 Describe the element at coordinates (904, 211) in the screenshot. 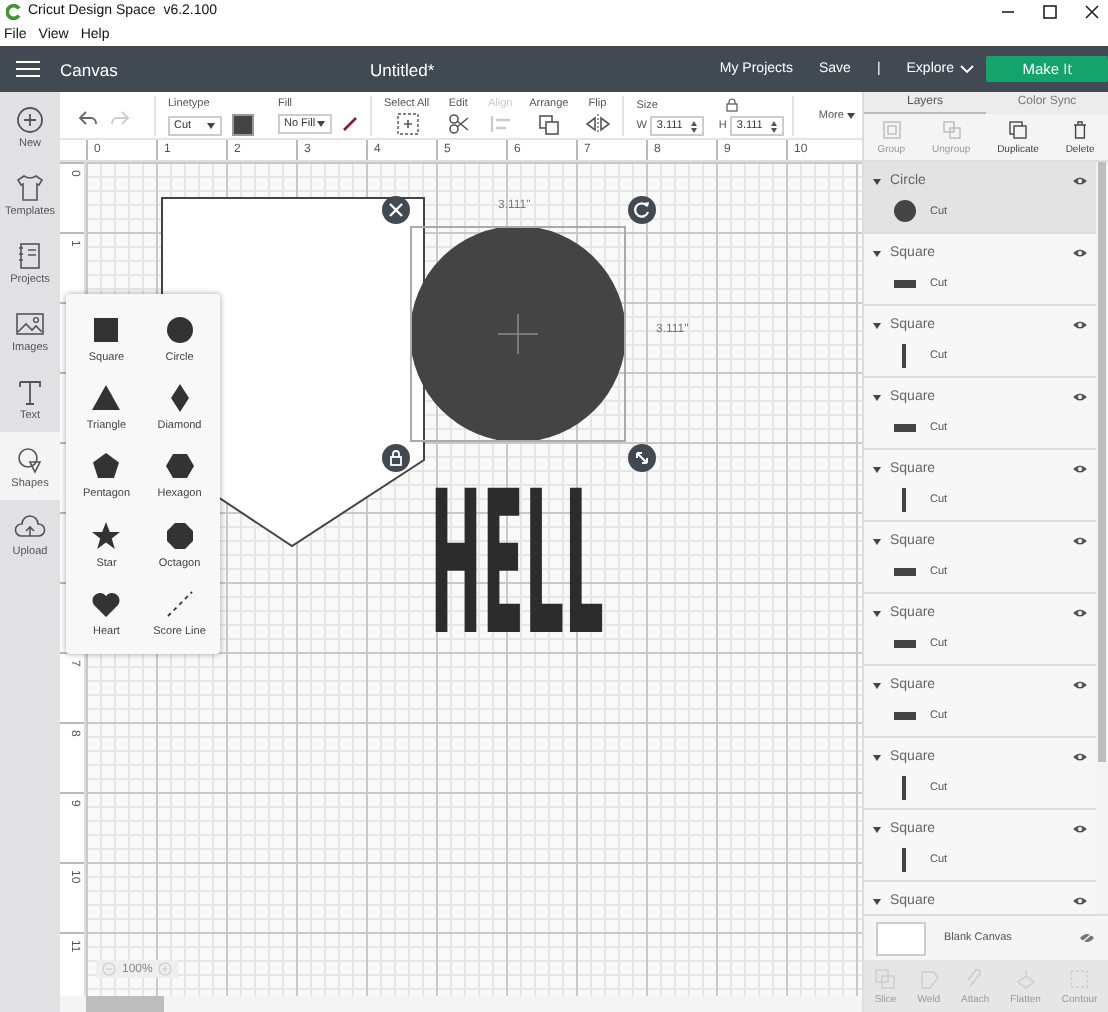

I see `circle-thumbnail` at that location.